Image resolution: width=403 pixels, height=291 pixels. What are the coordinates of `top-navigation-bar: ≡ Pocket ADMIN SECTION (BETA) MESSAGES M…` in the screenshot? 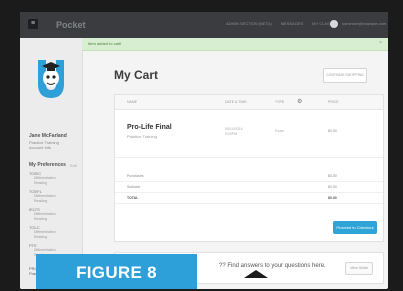 It's located at (204, 25).